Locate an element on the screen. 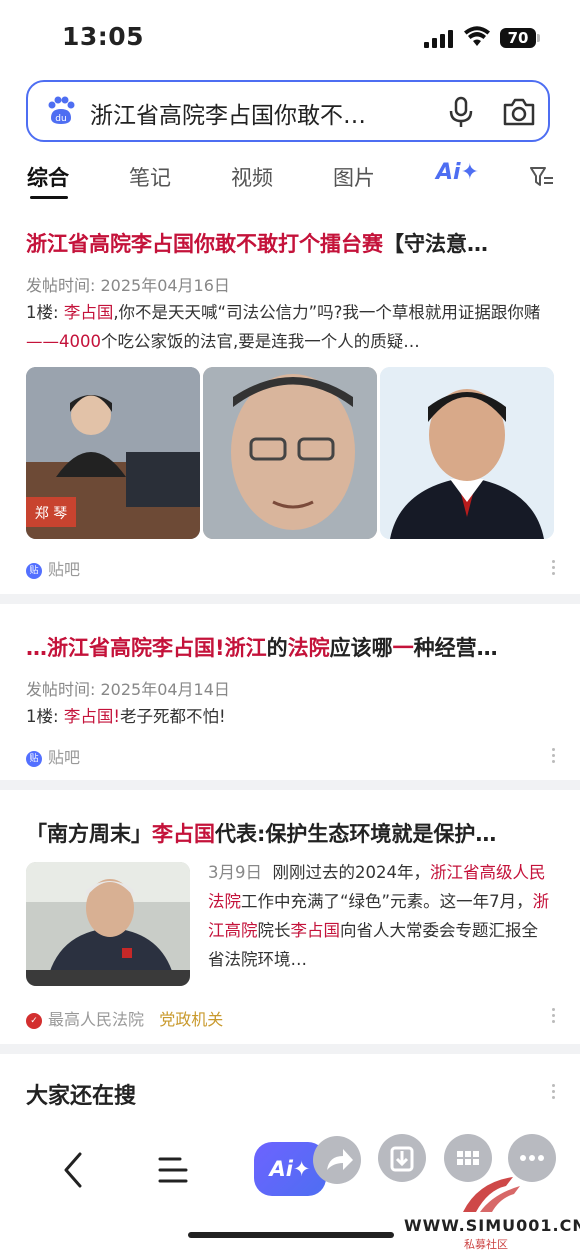 This screenshot has width=580, height=1255. tab-notes: 笔记 is located at coordinates (150, 177).